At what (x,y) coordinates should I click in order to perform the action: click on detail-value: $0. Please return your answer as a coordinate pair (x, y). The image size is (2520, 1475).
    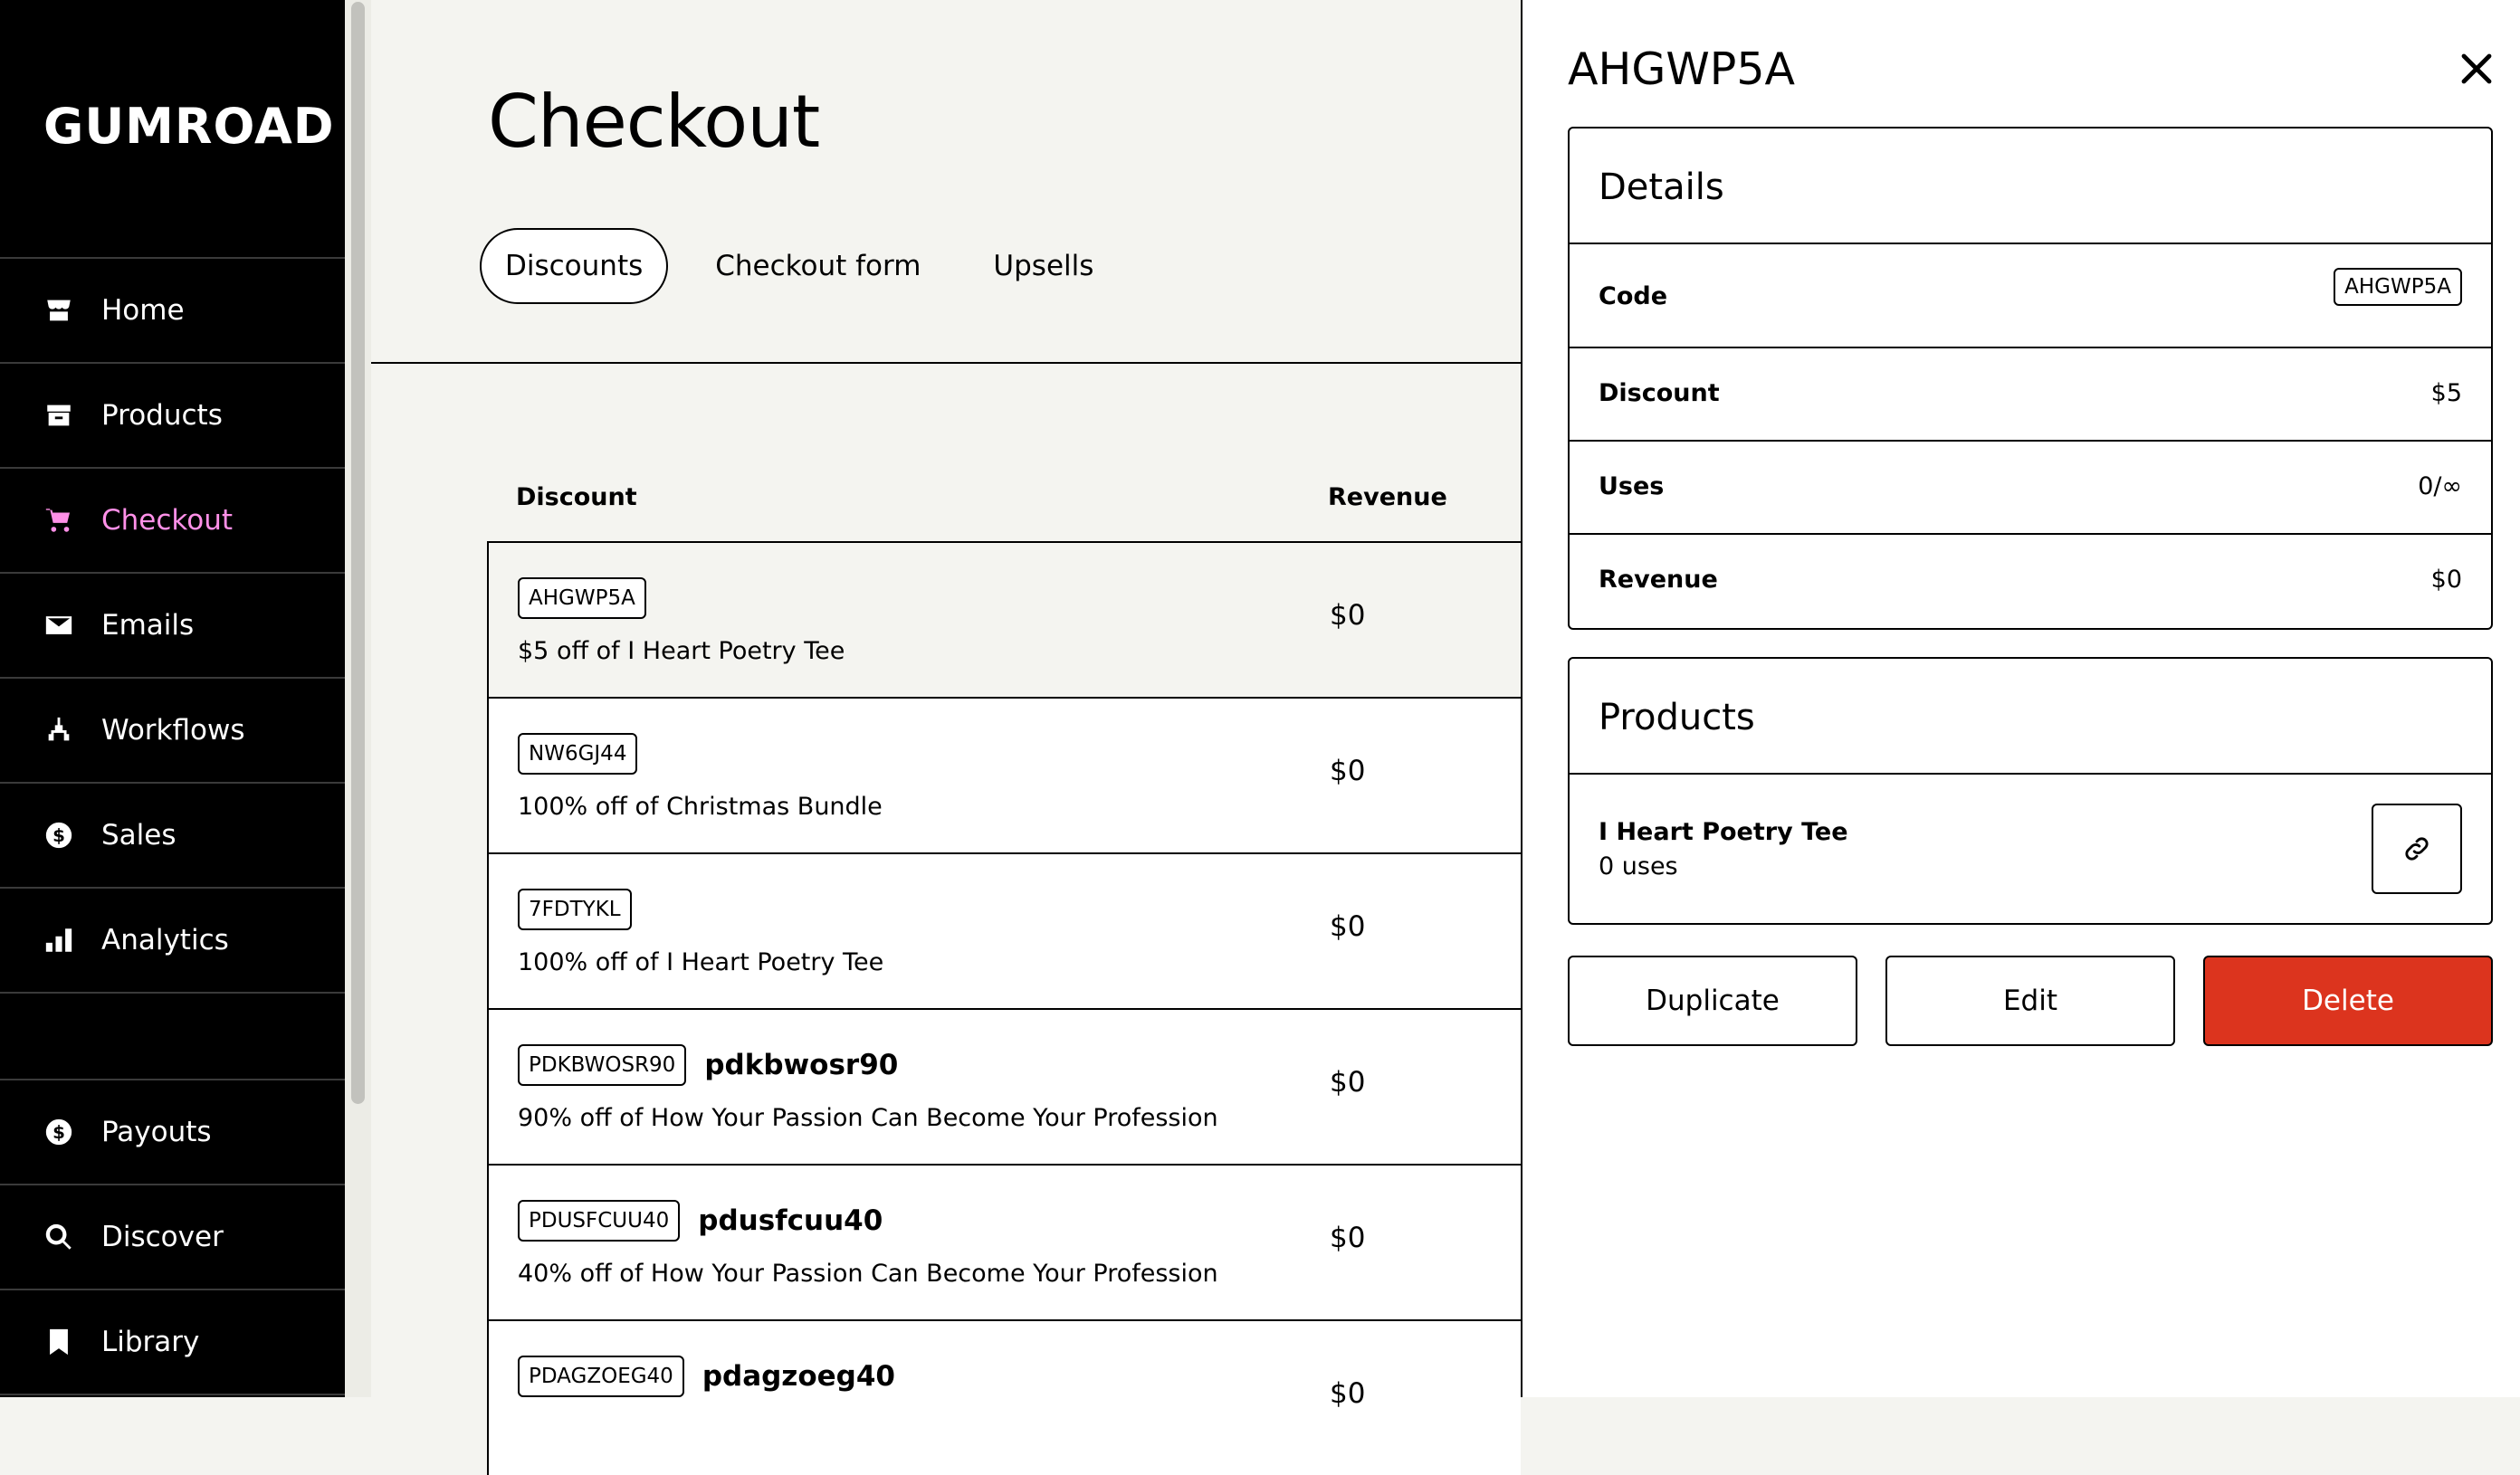
    Looking at the image, I should click on (2446, 580).